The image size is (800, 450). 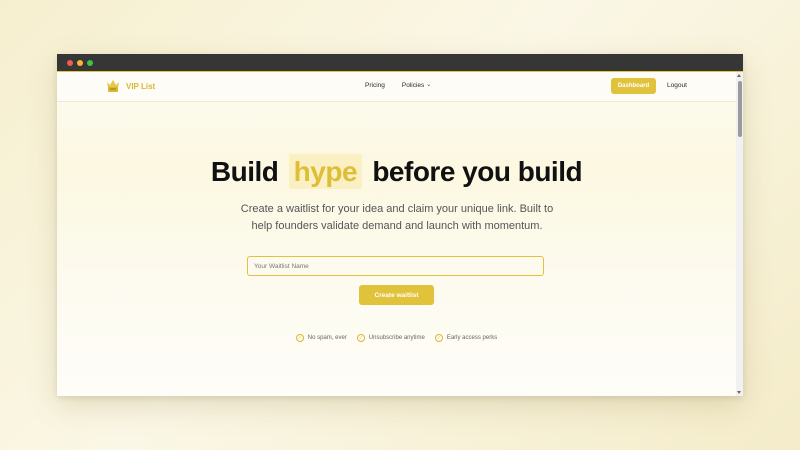 I want to click on hero-title-after: before you build, so click(x=477, y=171).